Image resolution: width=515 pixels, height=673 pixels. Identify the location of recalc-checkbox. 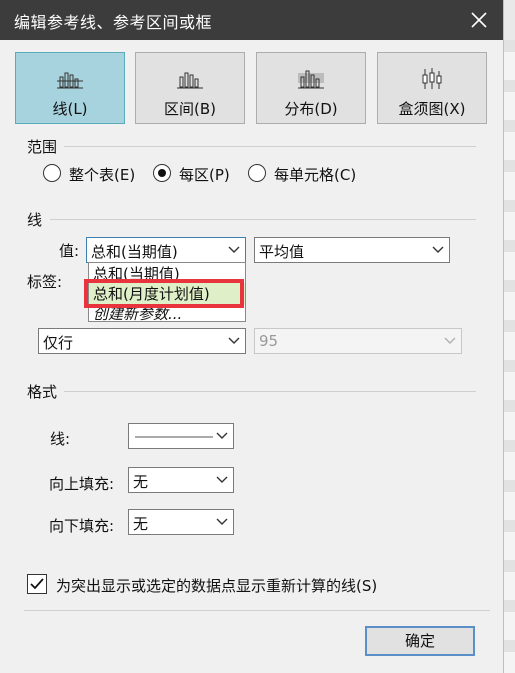
(37, 584).